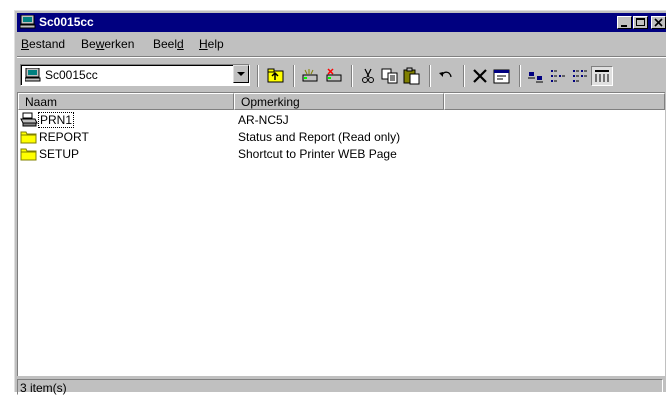  What do you see at coordinates (135, 75) in the screenshot?
I see `address-combobox: Sc0015cc` at bounding box center [135, 75].